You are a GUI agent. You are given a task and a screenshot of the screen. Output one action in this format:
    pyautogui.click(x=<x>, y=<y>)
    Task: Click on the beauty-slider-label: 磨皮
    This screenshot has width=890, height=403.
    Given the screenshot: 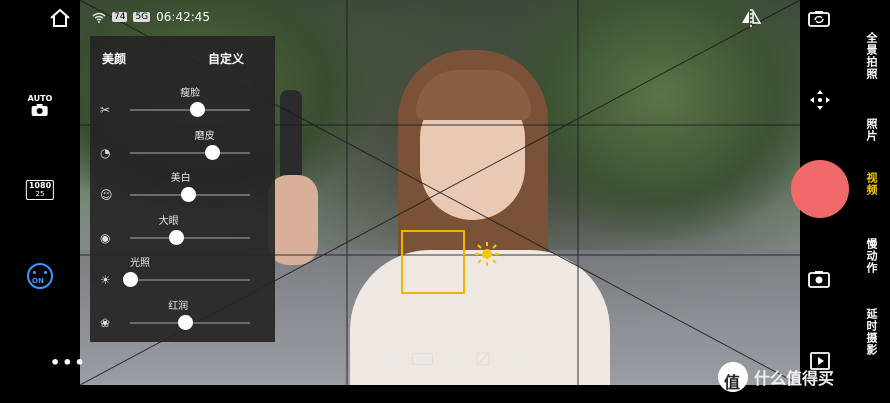 What is the action you would take?
    pyautogui.click(x=204, y=136)
    